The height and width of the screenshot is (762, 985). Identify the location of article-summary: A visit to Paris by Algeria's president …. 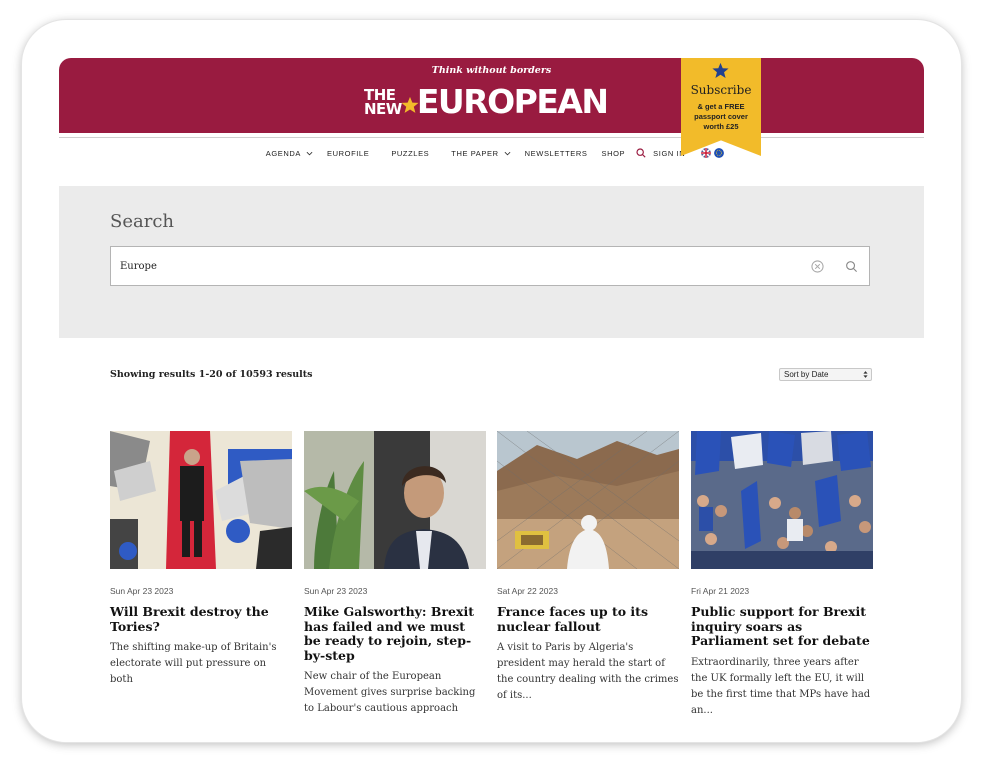
(588, 671).